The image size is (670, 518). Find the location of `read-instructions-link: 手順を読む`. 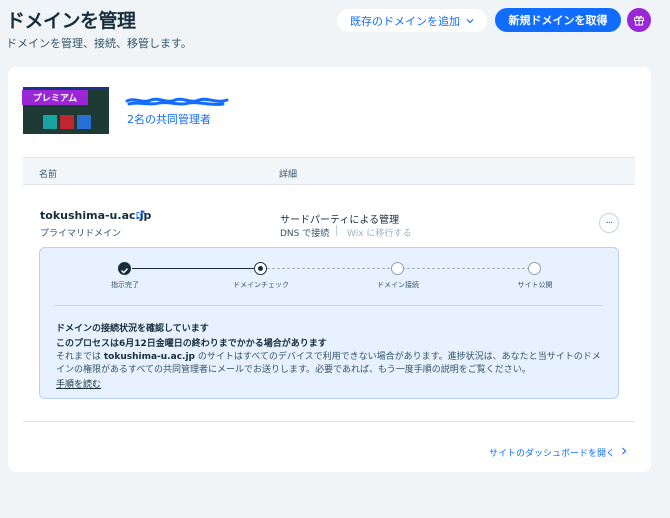

read-instructions-link: 手順を読む is located at coordinates (78, 383).